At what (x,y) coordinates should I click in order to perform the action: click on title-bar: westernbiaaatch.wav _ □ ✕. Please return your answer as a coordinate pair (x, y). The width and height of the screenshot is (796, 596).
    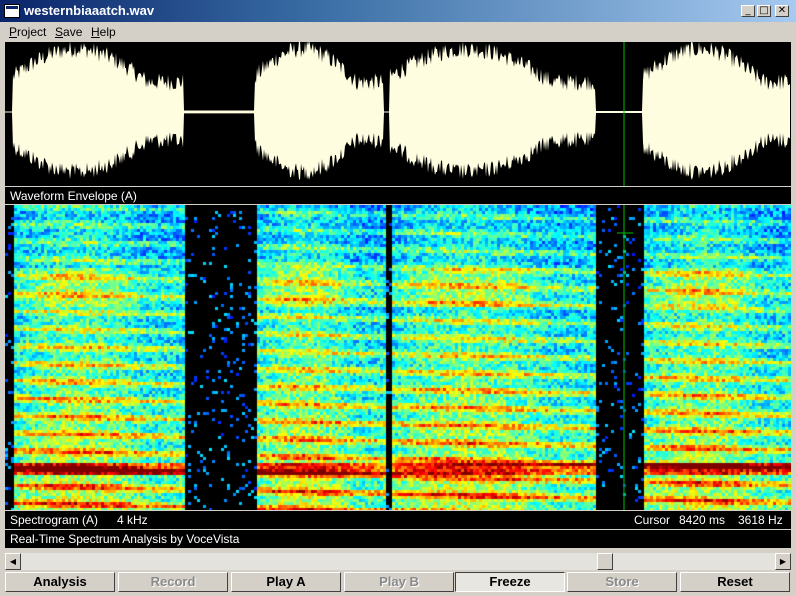
    Looking at the image, I should click on (398, 11).